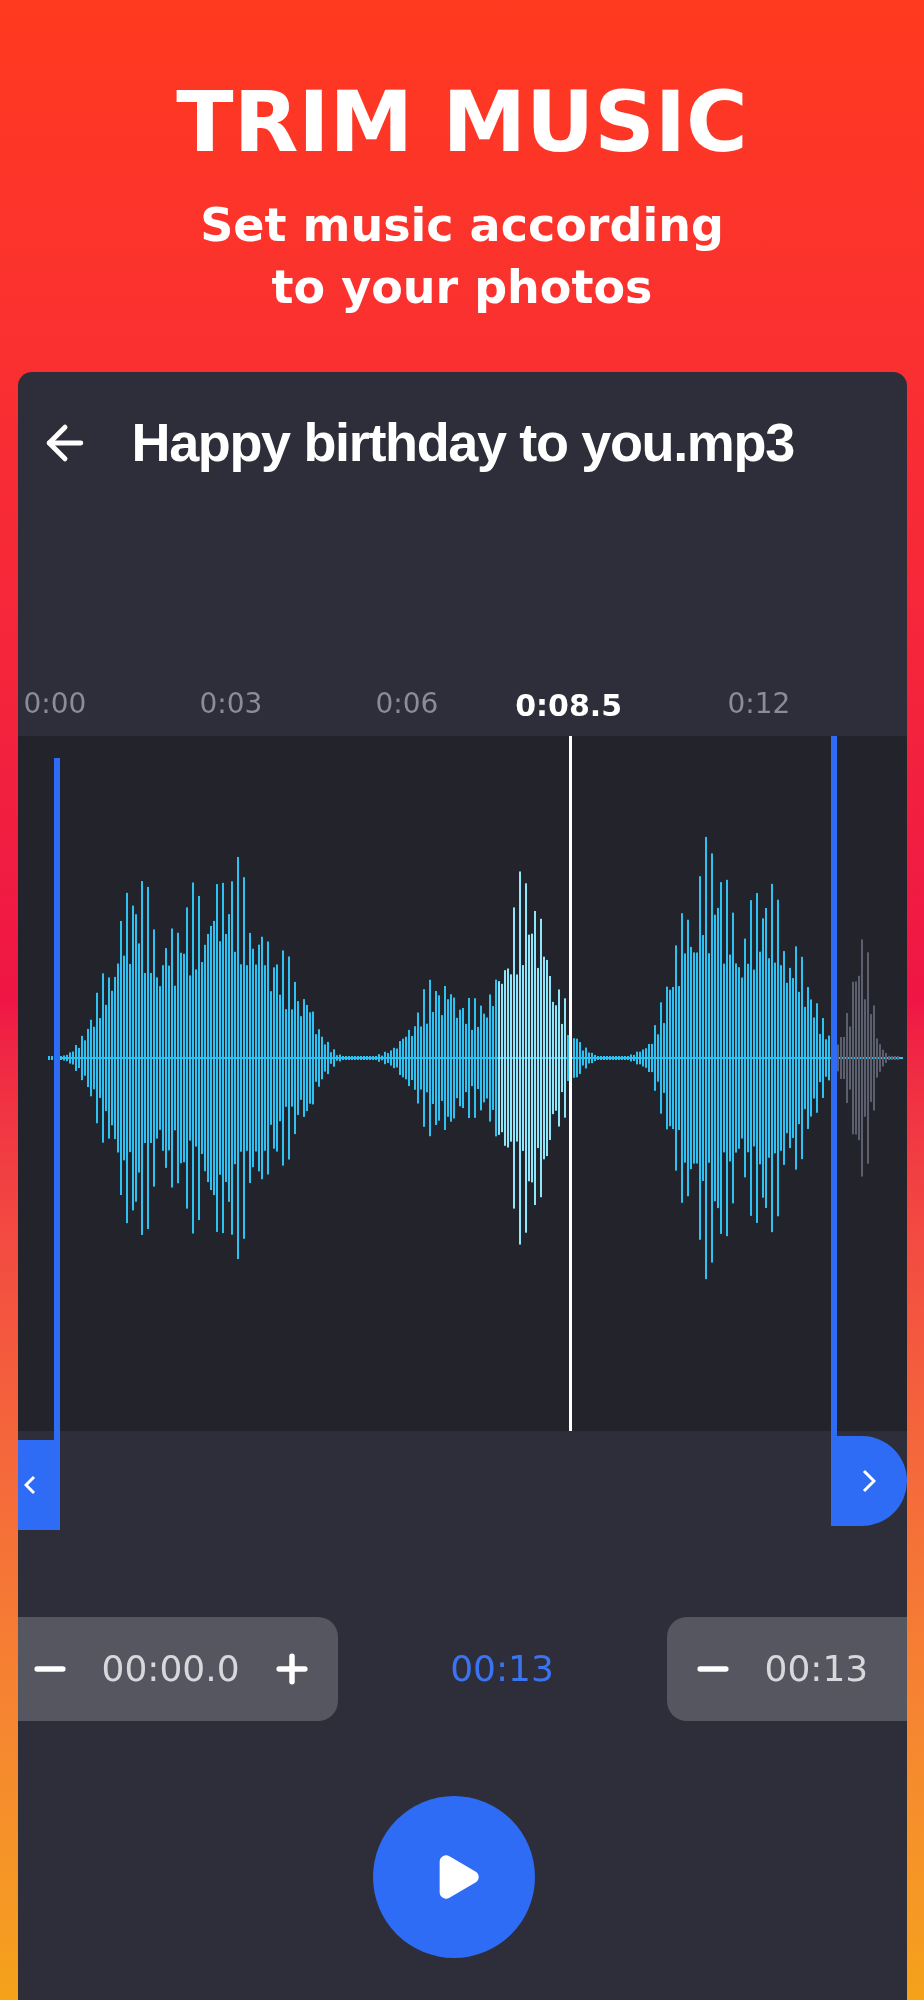 Image resolution: width=924 pixels, height=2000 pixels. I want to click on chevron-right-icon, so click(868, 1481).